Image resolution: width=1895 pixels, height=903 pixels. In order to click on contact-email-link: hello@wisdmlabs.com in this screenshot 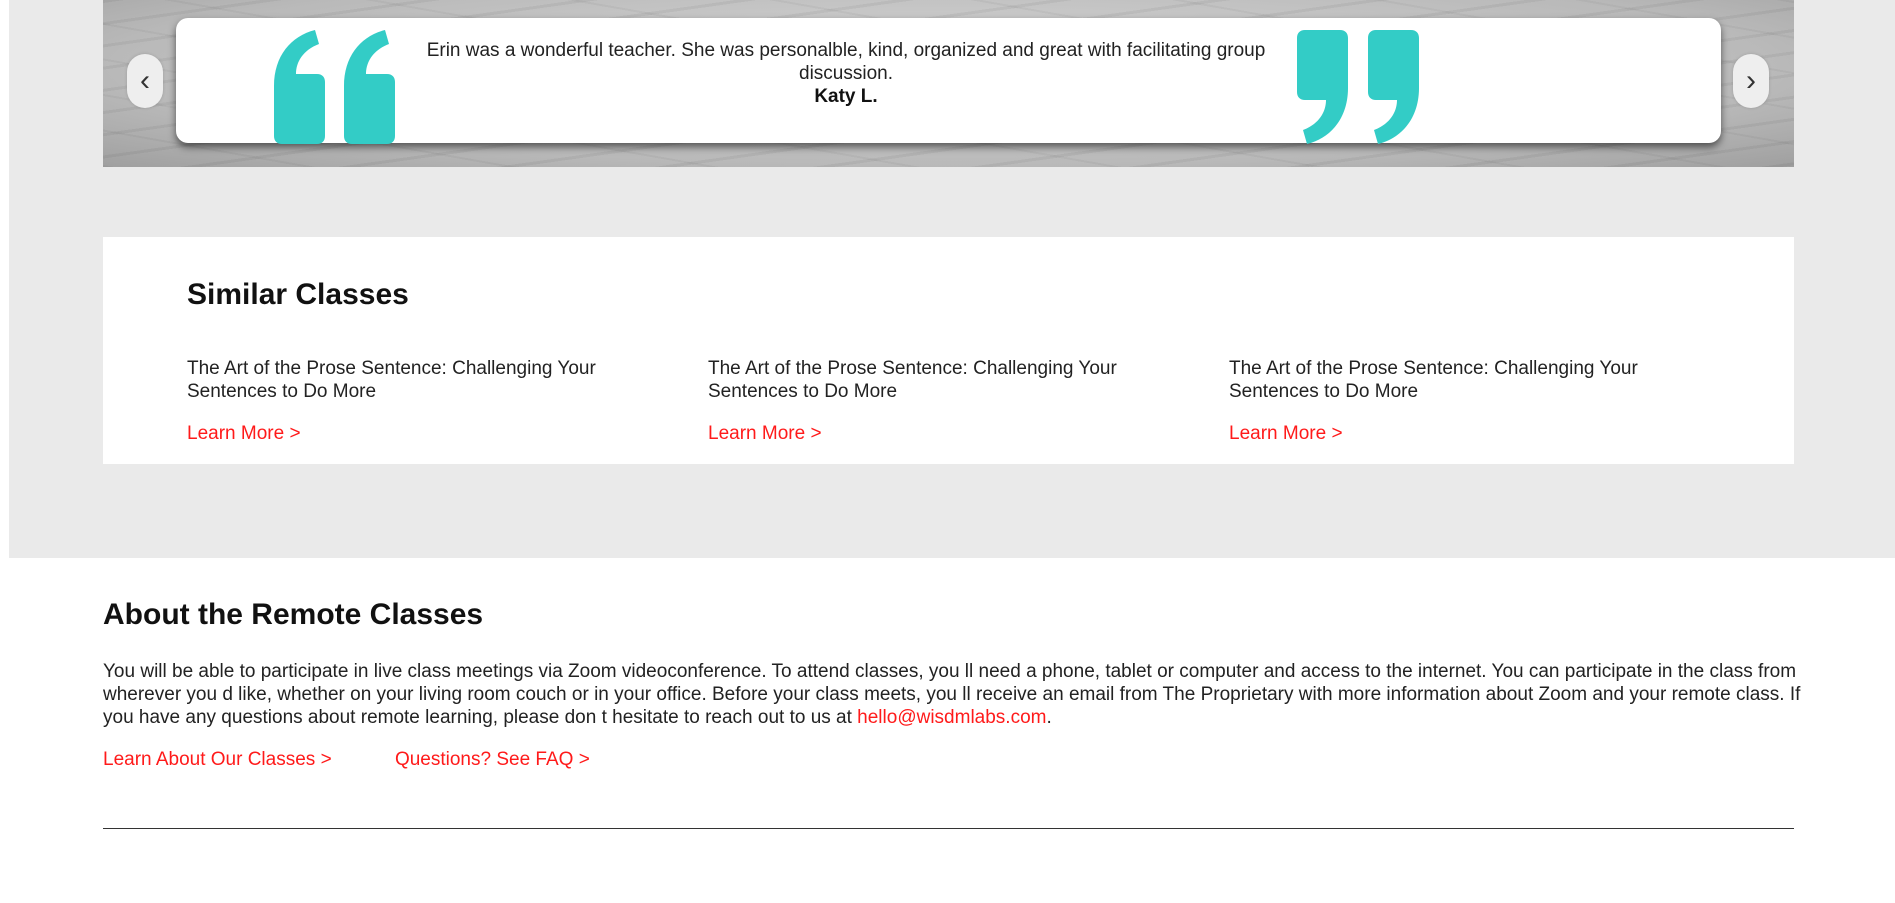, I will do `click(951, 717)`.